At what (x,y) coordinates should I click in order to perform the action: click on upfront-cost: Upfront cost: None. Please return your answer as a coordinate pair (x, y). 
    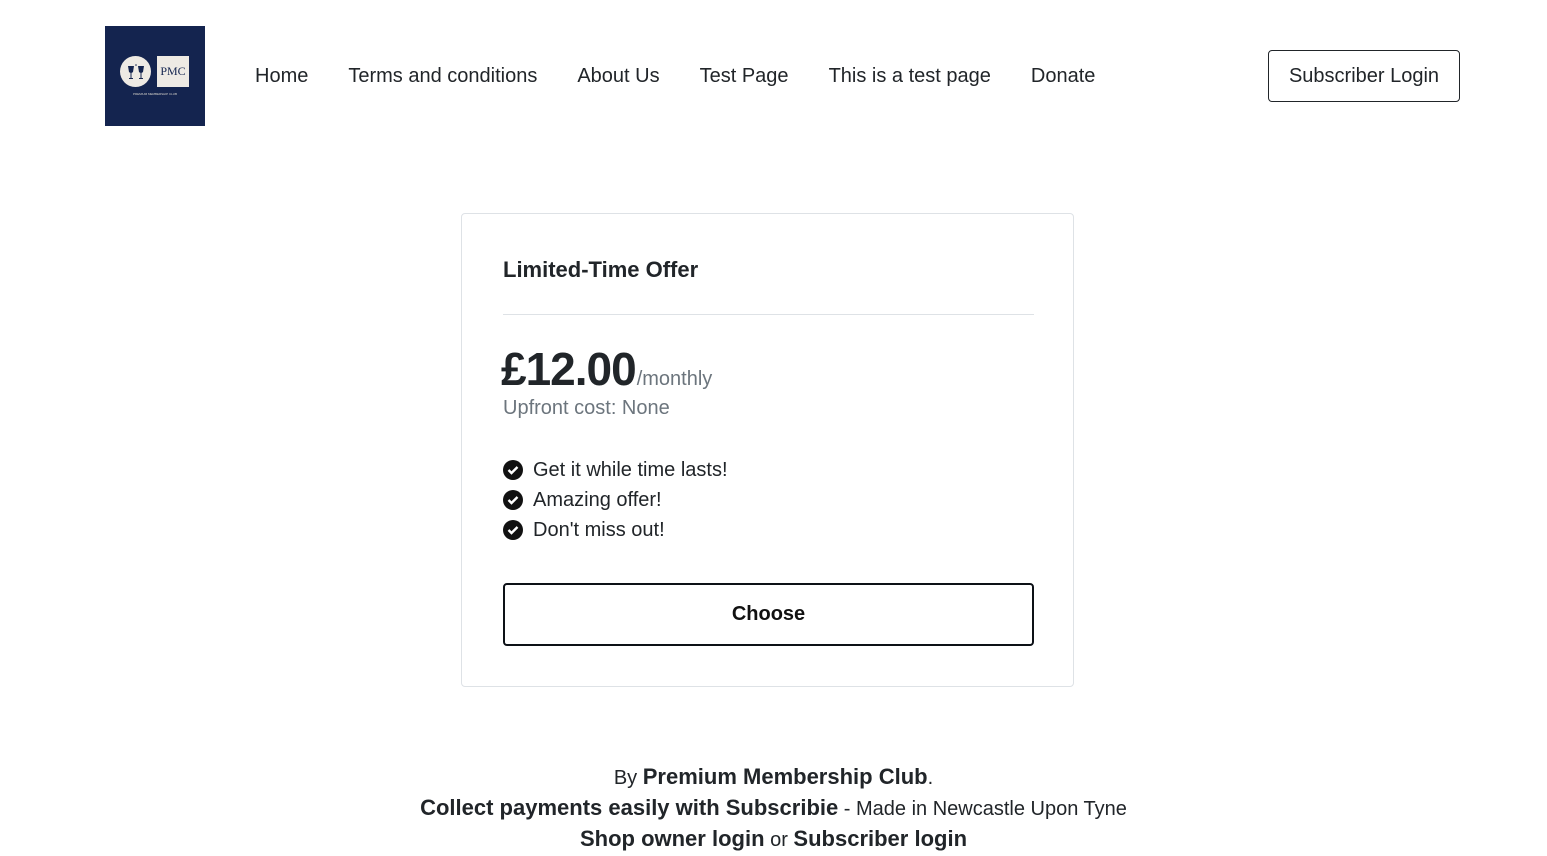
    Looking at the image, I should click on (586, 408).